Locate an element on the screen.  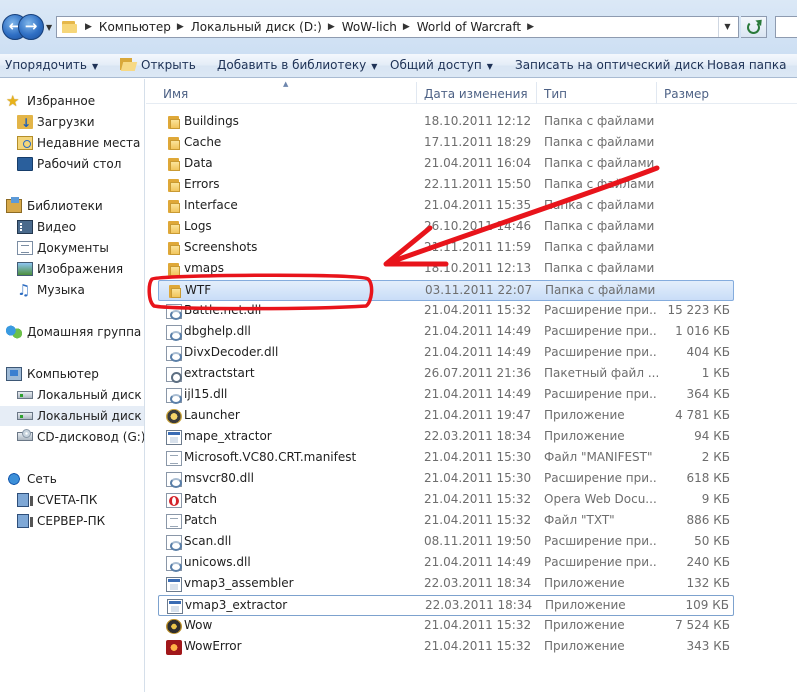
nav-cd-drive: CD-дисковод (G:) is located at coordinates (72, 437).